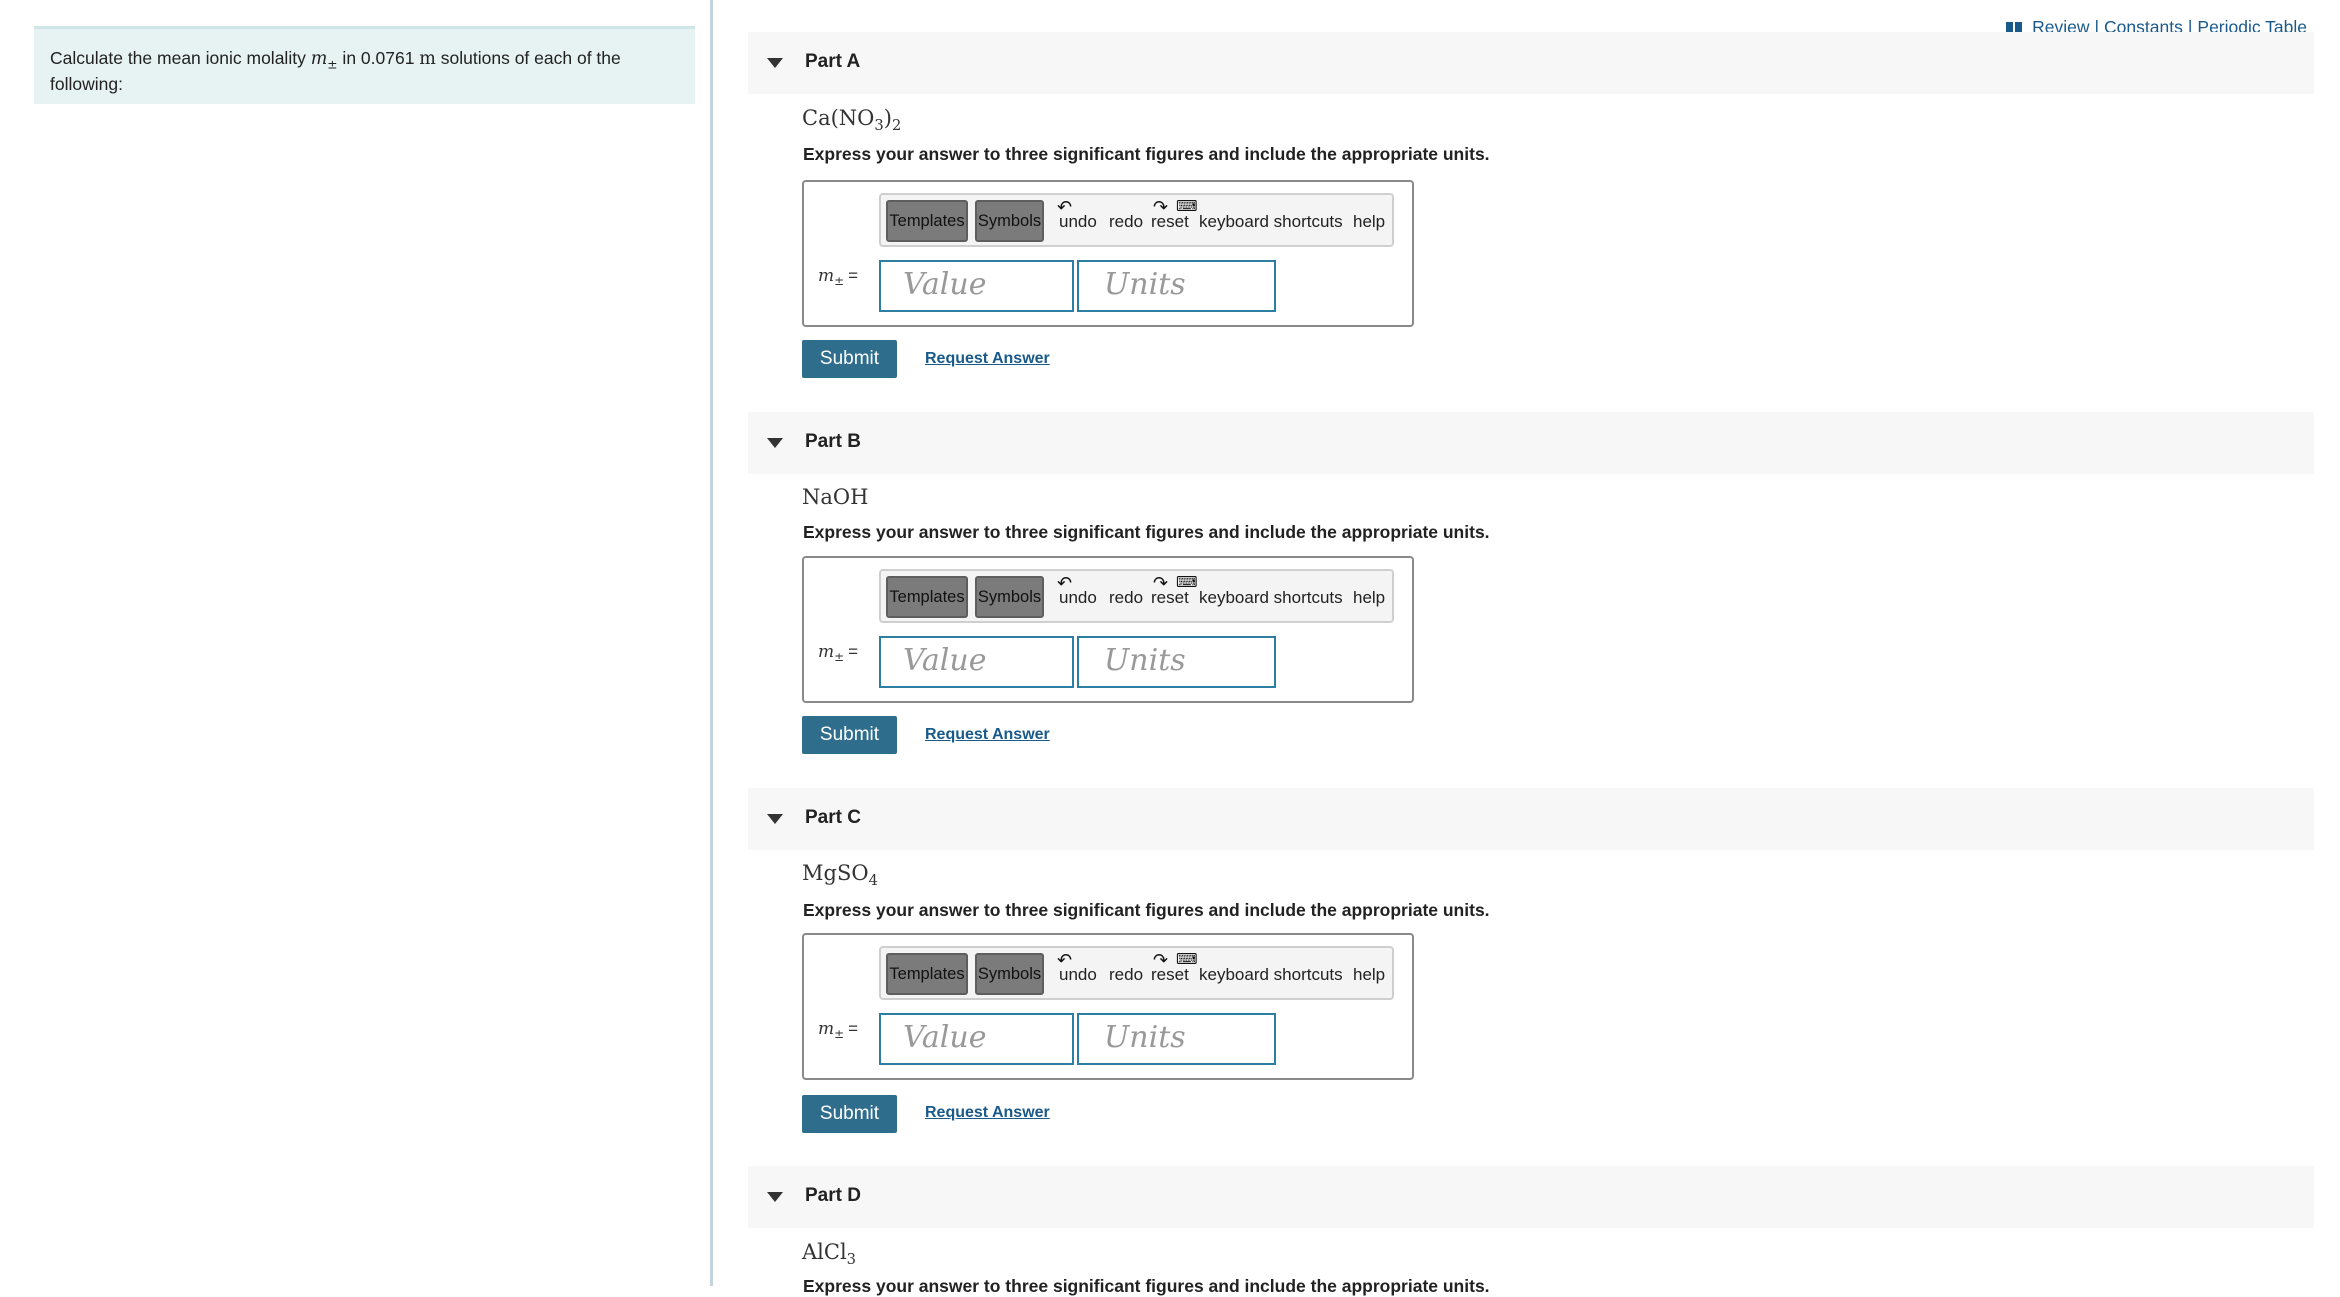  I want to click on part-b-formula: NaOH, so click(835, 497).